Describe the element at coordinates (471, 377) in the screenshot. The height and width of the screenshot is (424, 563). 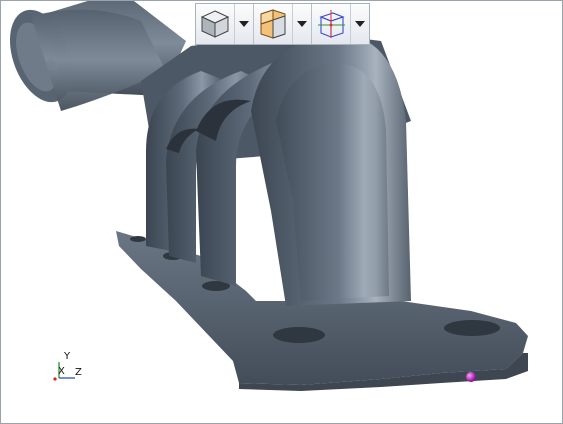
I see `pivot-point-marker` at that location.